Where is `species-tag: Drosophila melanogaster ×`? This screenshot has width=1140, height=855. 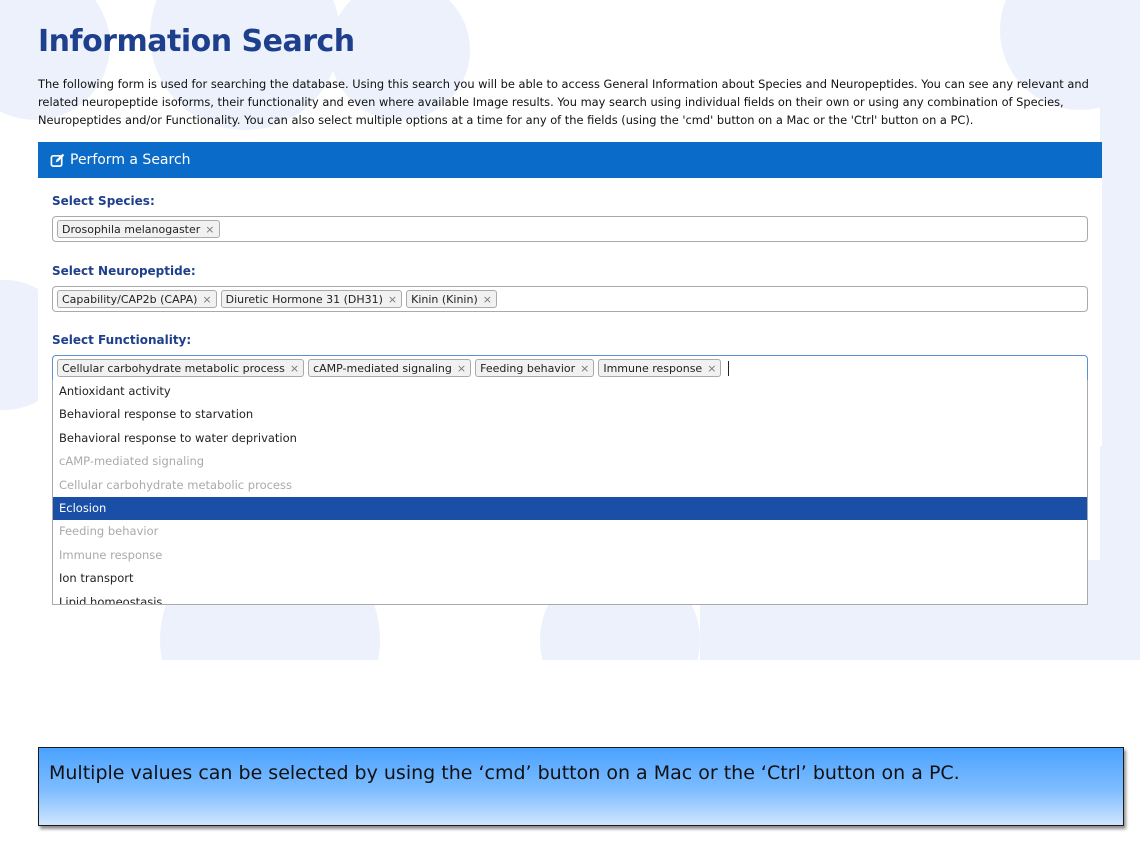
species-tag: Drosophila melanogaster × is located at coordinates (138, 229).